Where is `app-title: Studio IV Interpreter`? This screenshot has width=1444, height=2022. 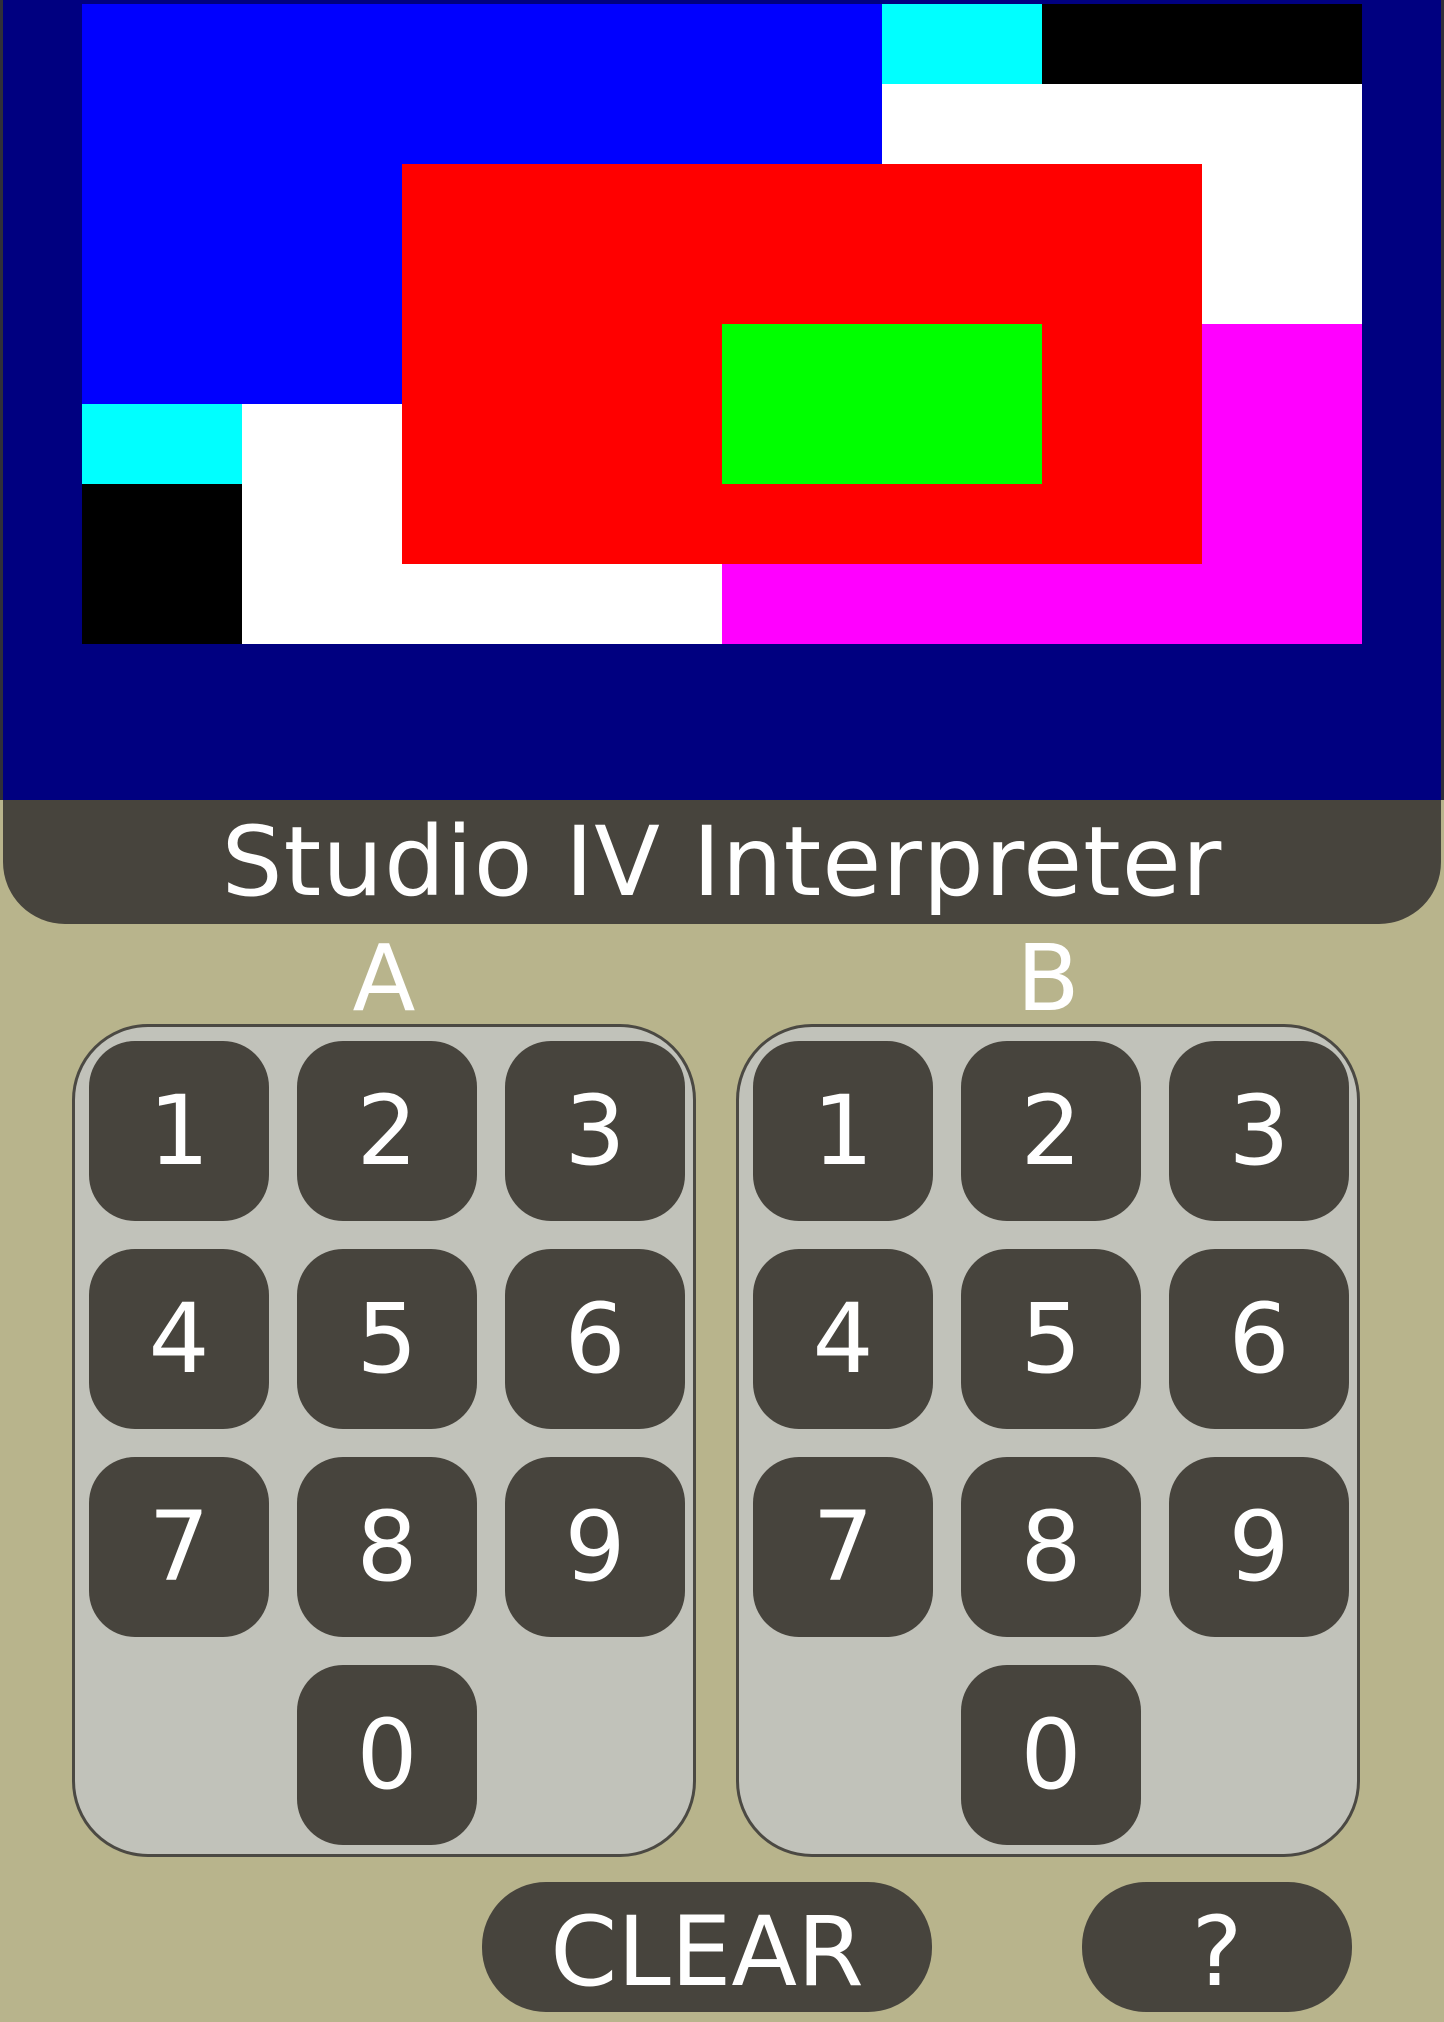
app-title: Studio IV Interpreter is located at coordinates (722, 862).